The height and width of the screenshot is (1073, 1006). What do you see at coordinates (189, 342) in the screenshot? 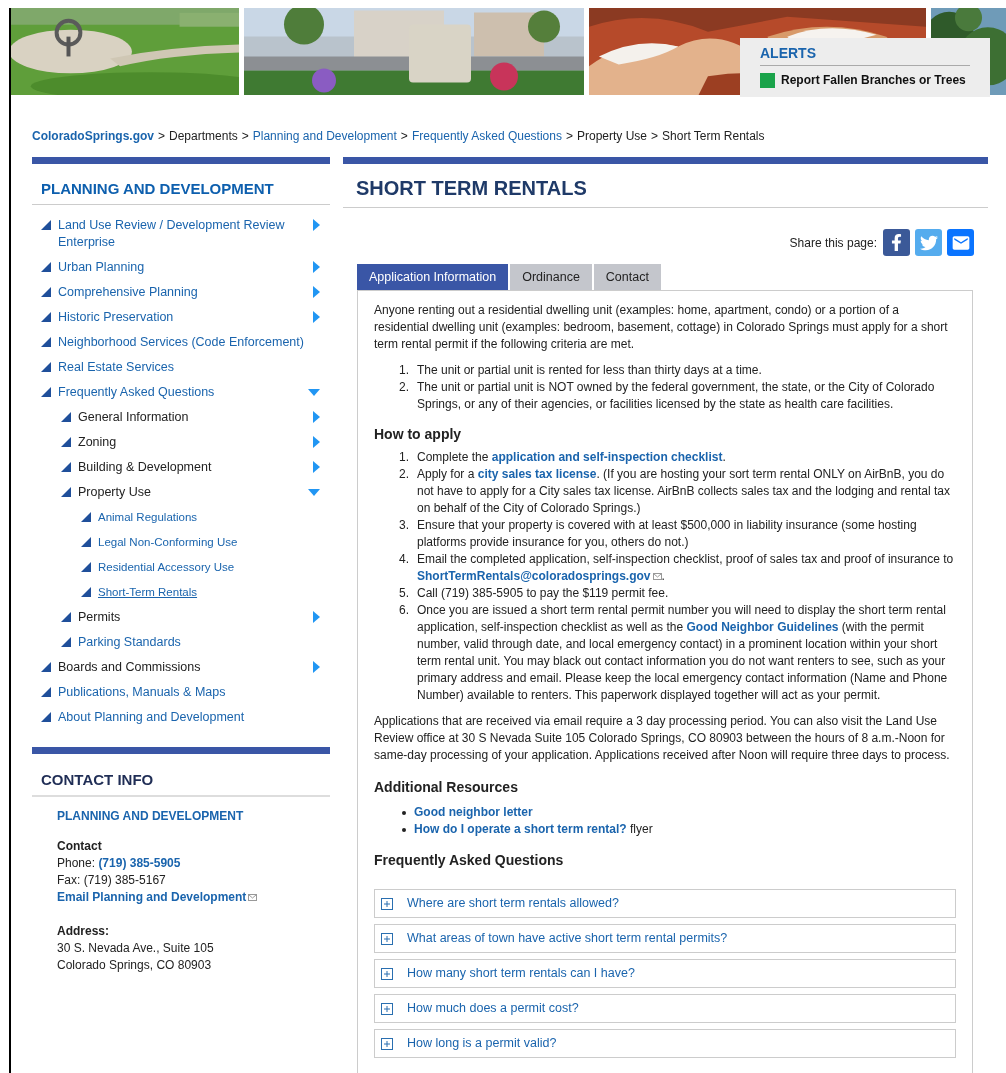
I see `sidebar-item: Neighborhood Services (Code Enforcement)` at bounding box center [189, 342].